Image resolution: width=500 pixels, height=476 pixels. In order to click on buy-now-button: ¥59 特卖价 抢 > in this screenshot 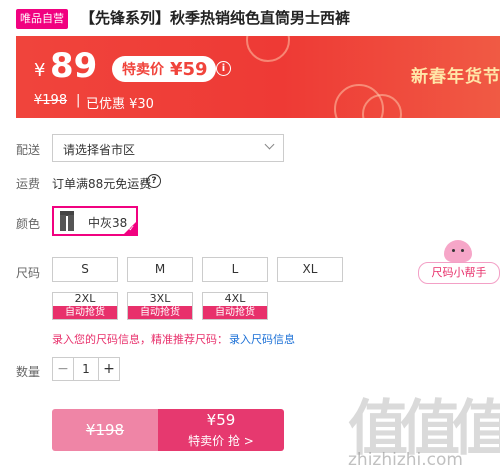, I will do `click(221, 430)`.